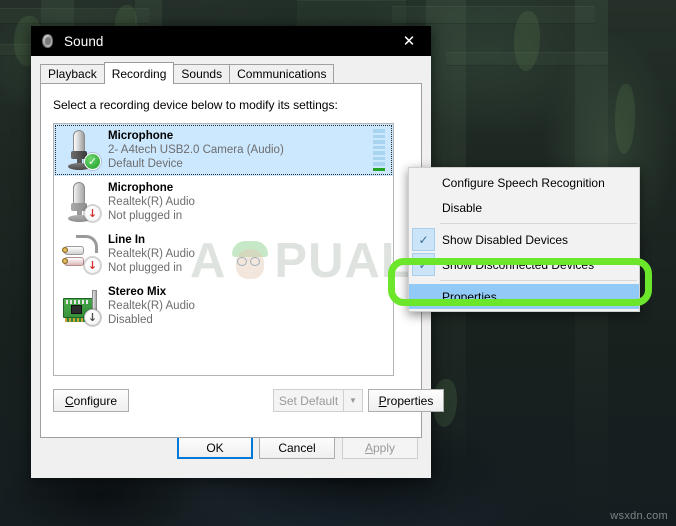 The image size is (676, 526). Describe the element at coordinates (384, 447) in the screenshot. I see `apply-button-label-rest: pply` at that location.